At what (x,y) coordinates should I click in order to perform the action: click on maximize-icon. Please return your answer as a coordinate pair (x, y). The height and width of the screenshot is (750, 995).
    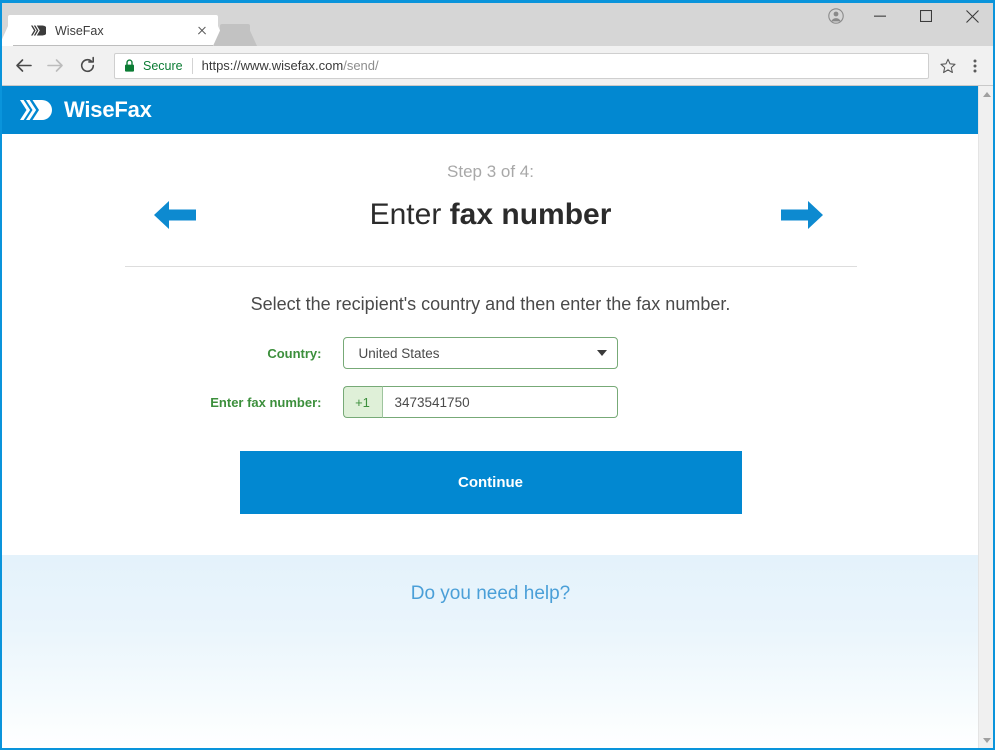
    Looking at the image, I should click on (926, 16).